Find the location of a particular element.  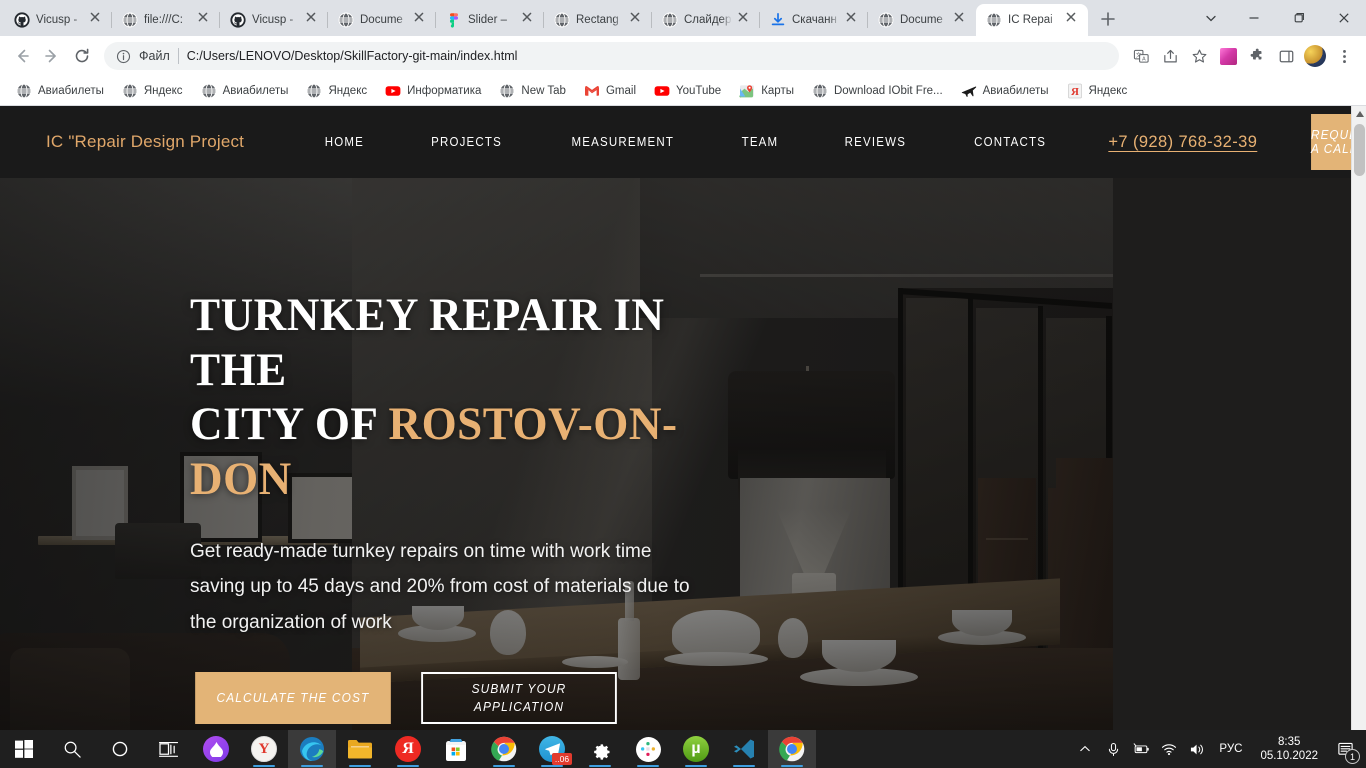

calculate-the-cost-button: CALCULATE THE COST is located at coordinates (293, 698).